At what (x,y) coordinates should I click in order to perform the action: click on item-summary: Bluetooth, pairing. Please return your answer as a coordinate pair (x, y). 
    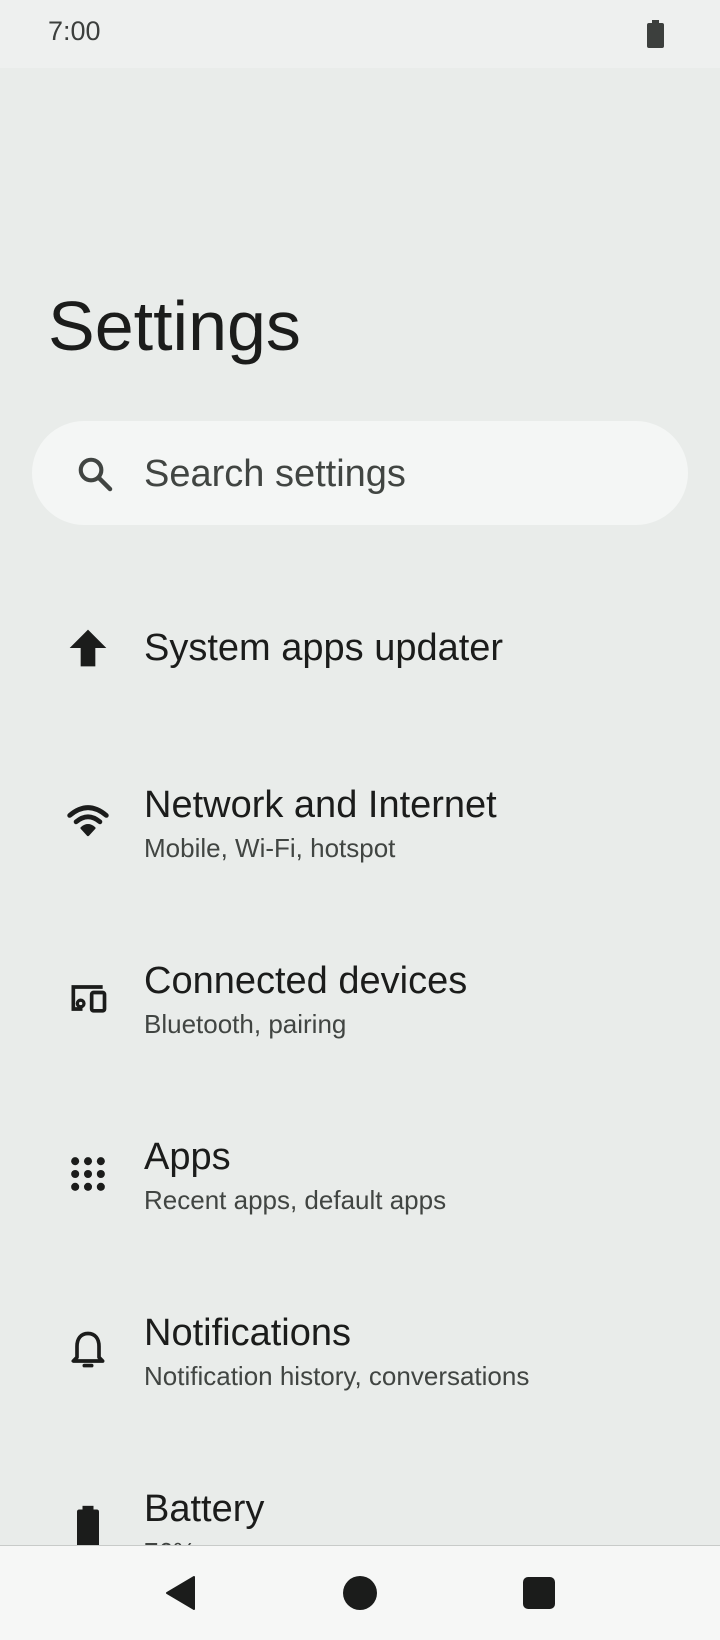
    Looking at the image, I should click on (245, 1024).